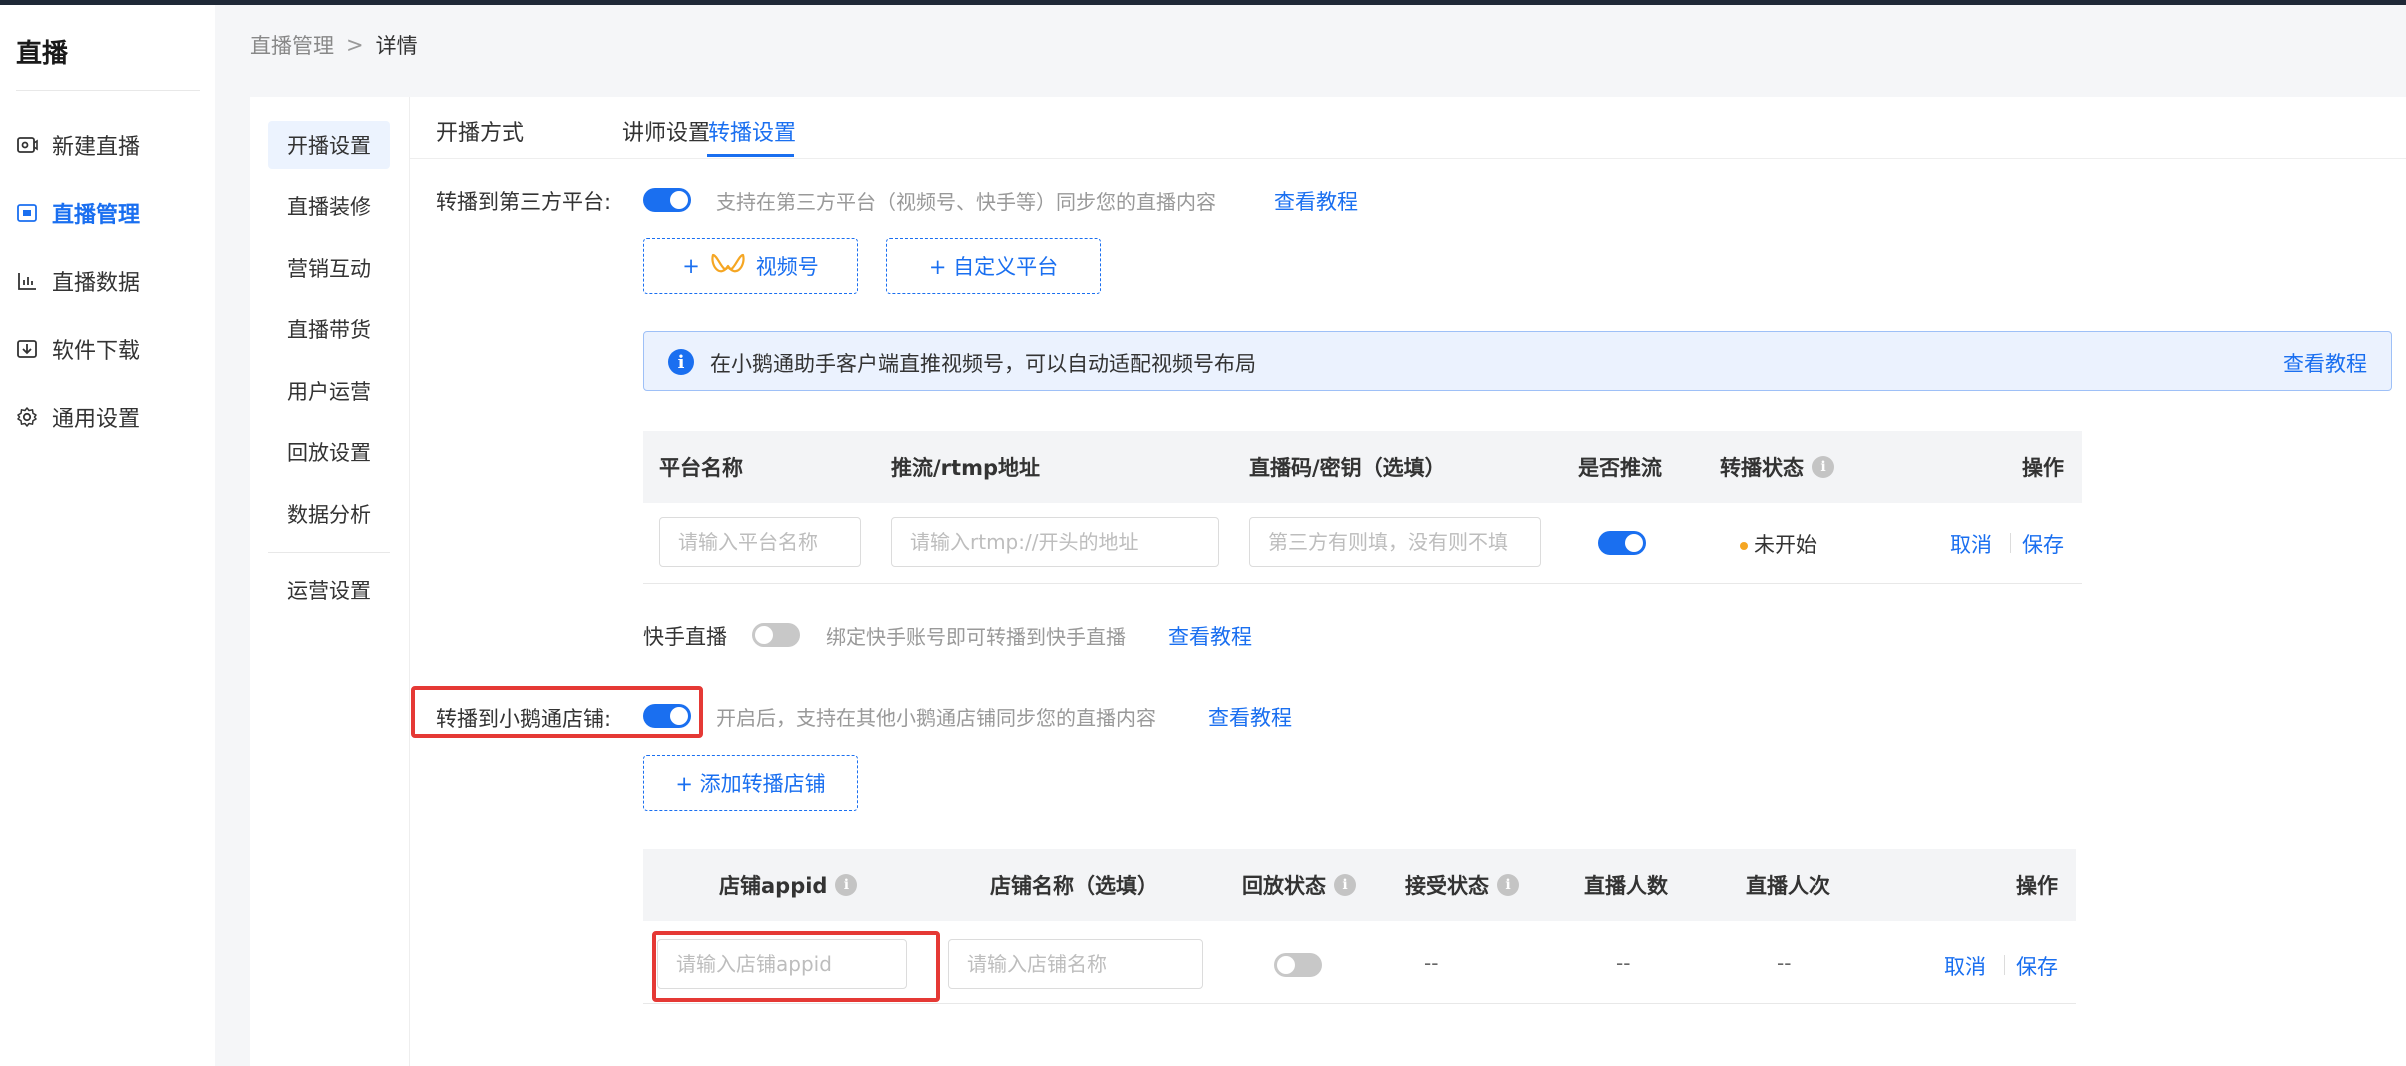  Describe the element at coordinates (1075, 964) in the screenshot. I see `store-name-input` at that location.